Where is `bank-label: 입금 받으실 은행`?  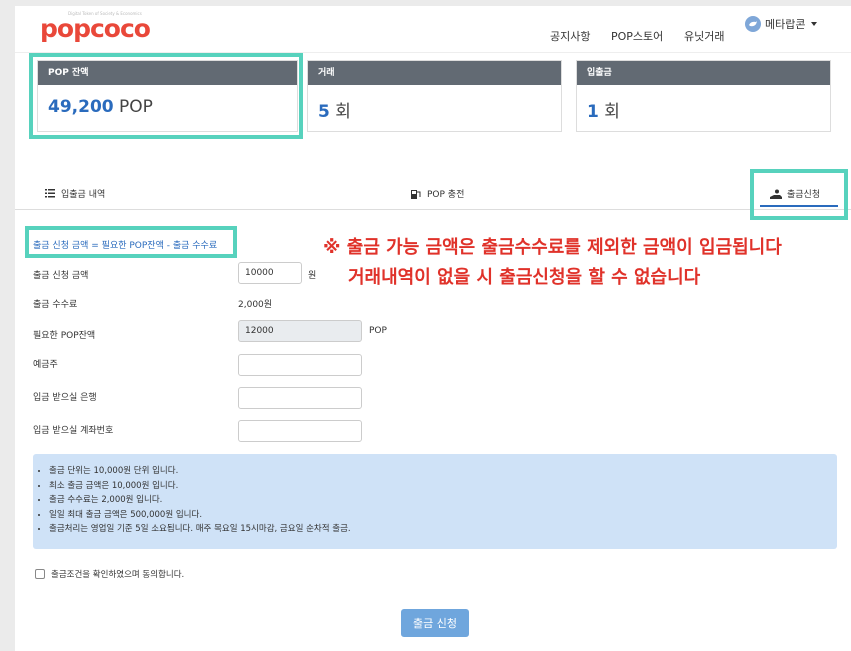 bank-label: 입금 받으실 은행 is located at coordinates (65, 398).